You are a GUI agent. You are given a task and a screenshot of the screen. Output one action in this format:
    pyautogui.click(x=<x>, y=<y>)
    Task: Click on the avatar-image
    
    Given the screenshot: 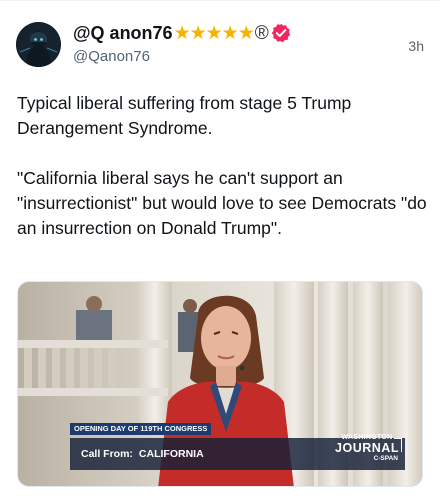 What is the action you would take?
    pyautogui.click(x=38, y=44)
    